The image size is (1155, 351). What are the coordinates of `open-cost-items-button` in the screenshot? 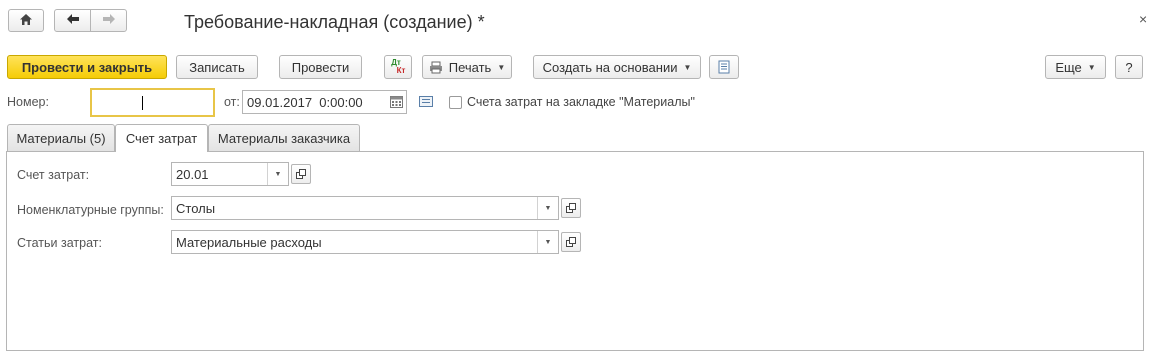 It's located at (571, 242).